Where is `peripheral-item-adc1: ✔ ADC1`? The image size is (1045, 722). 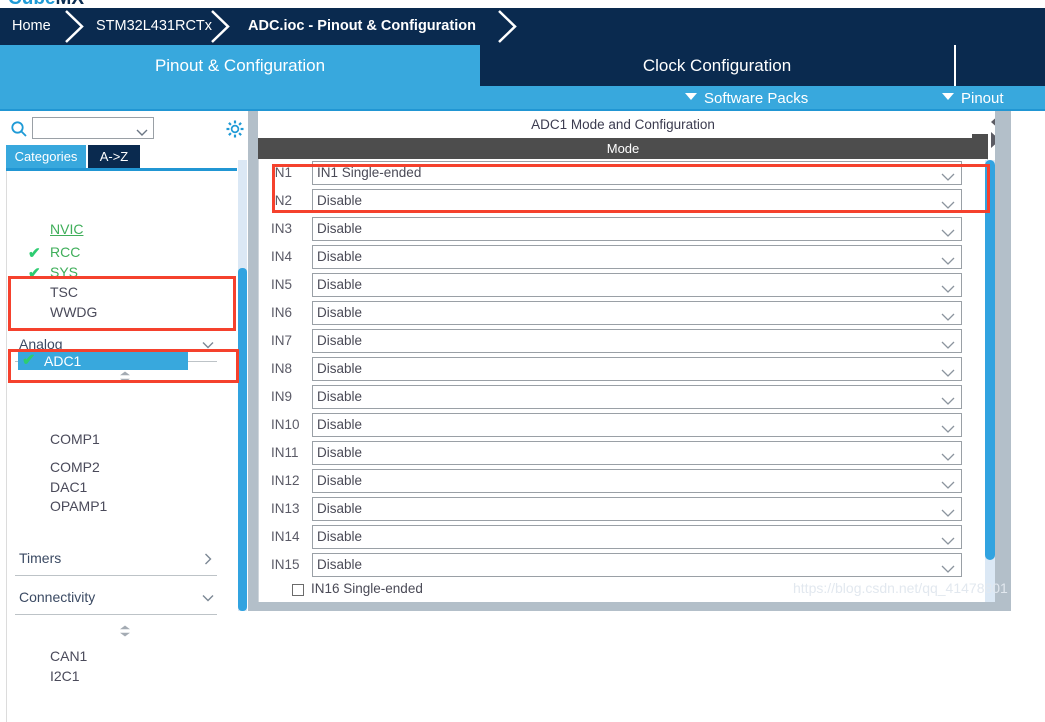
peripheral-item-adc1: ✔ ADC1 is located at coordinates (103, 361).